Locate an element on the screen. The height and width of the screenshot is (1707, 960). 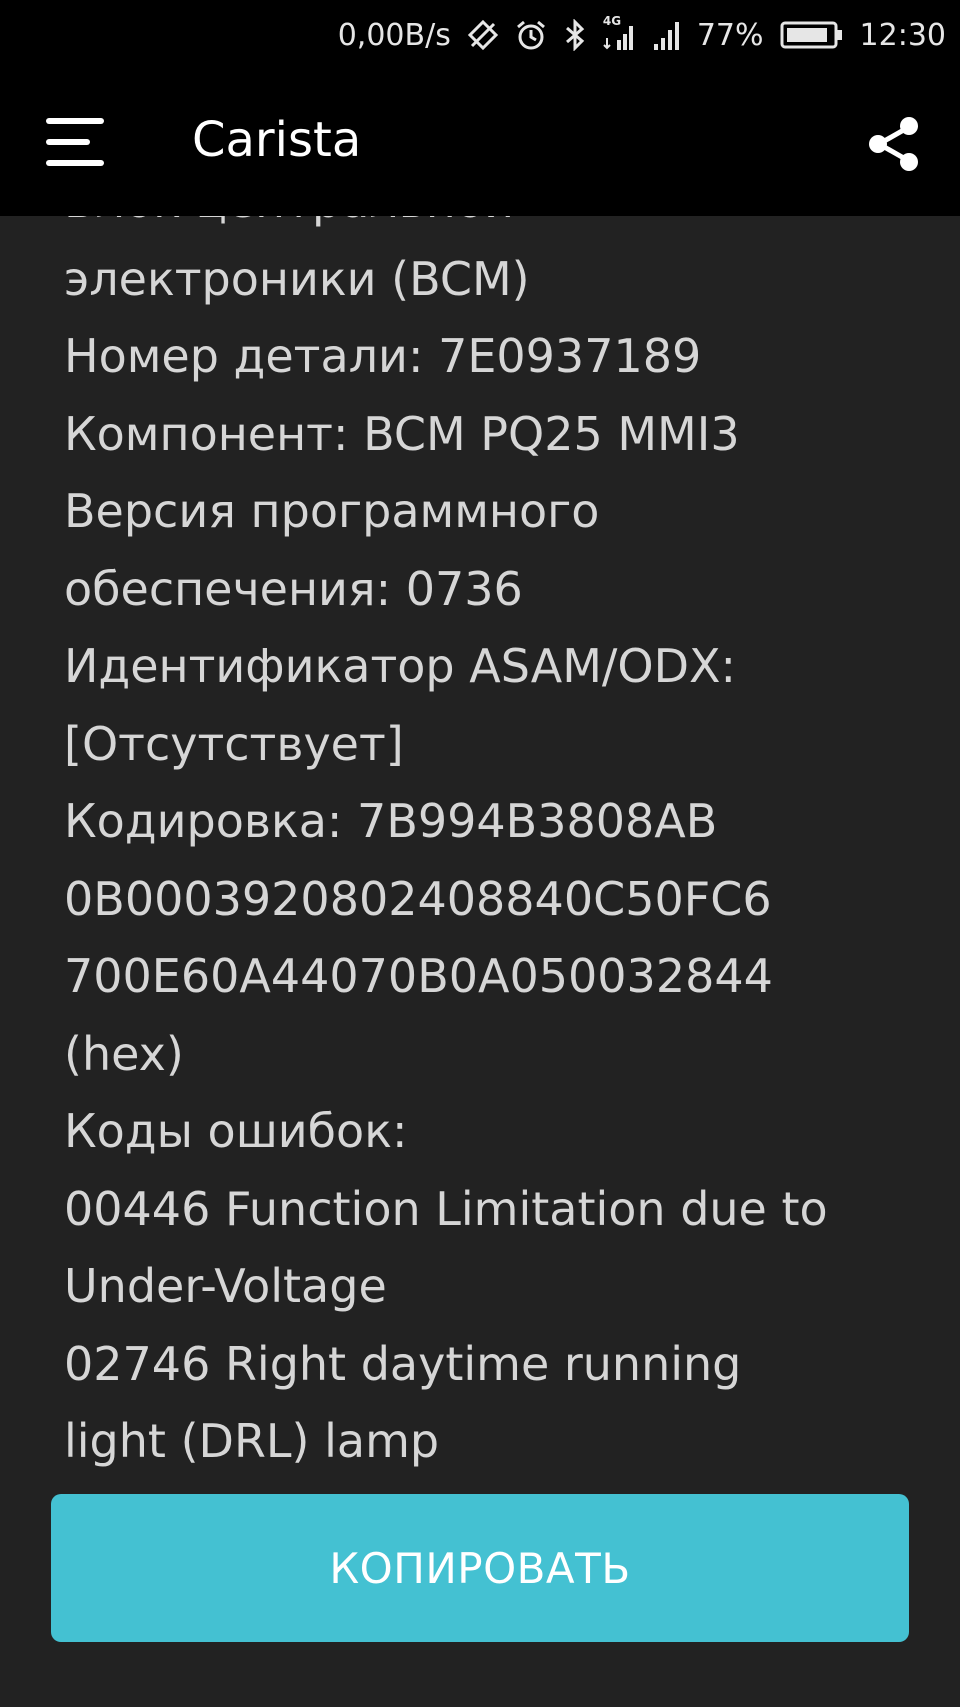
info-line: 700E60A44070B0A050032844 is located at coordinates (418, 976).